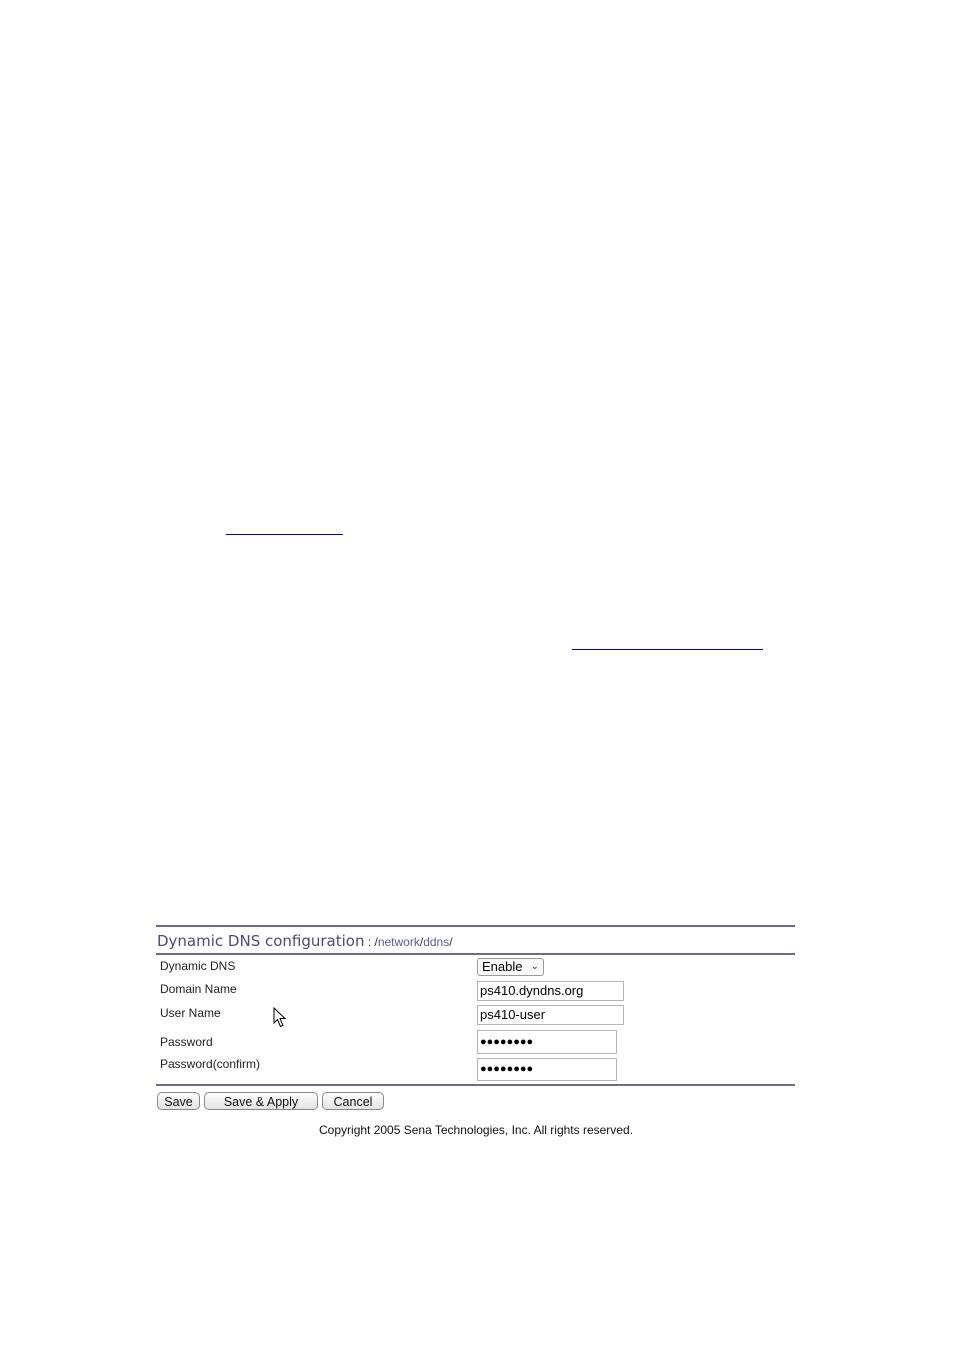 This screenshot has width=954, height=1351. I want to click on dynamic-dns-select: Enable ⌄, so click(510, 967).